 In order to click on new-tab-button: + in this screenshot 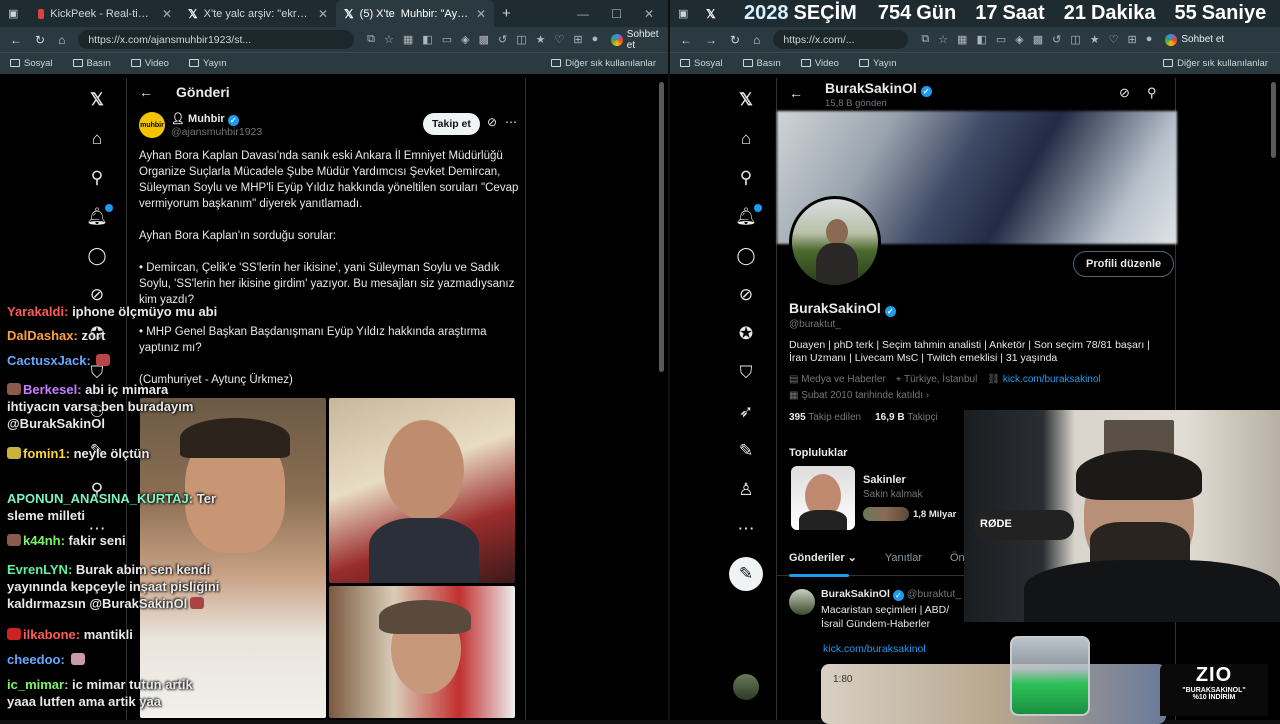, I will do `click(506, 13)`.